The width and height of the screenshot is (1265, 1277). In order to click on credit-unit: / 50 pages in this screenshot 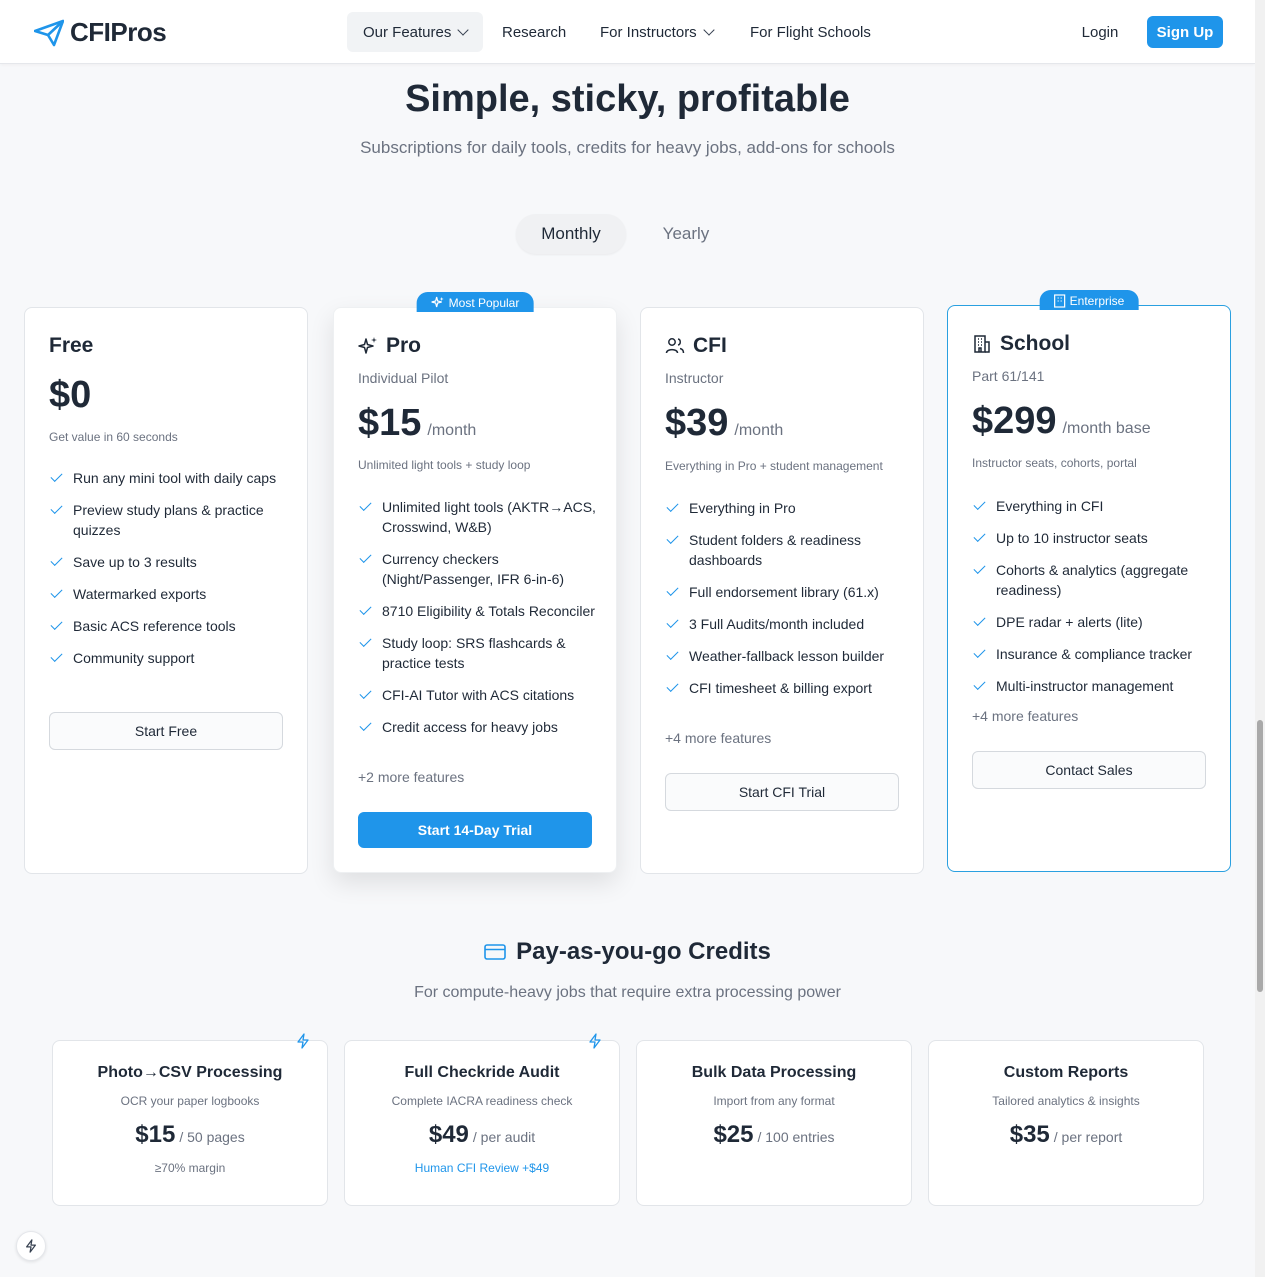, I will do `click(212, 1137)`.